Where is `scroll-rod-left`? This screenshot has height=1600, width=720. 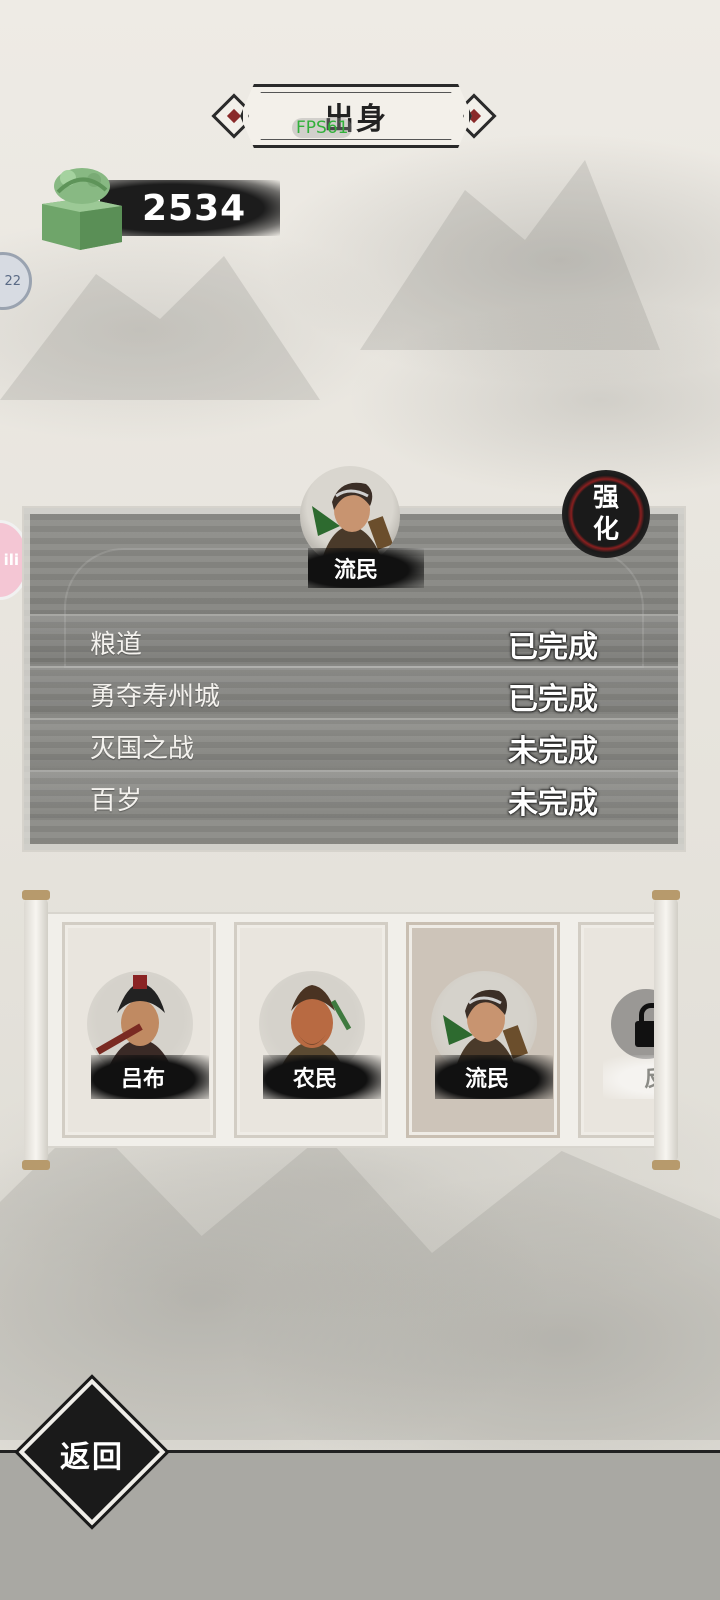
scroll-rod-left is located at coordinates (36, 1030).